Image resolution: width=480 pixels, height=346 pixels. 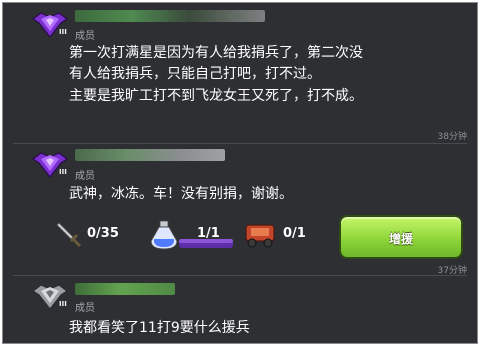 I want to click on troop-request: 0/35, so click(x=98, y=234).